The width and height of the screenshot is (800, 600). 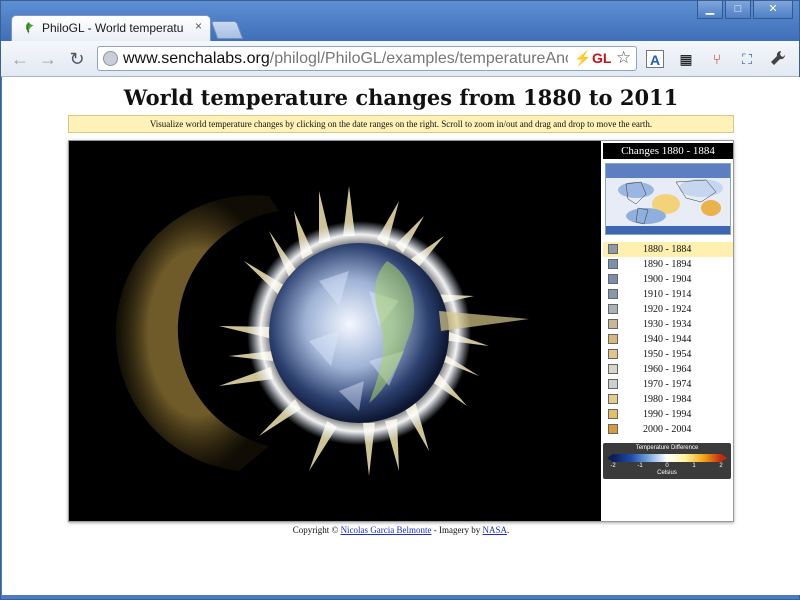 I want to click on range-label: 1890 - 1894, so click(x=667, y=264).